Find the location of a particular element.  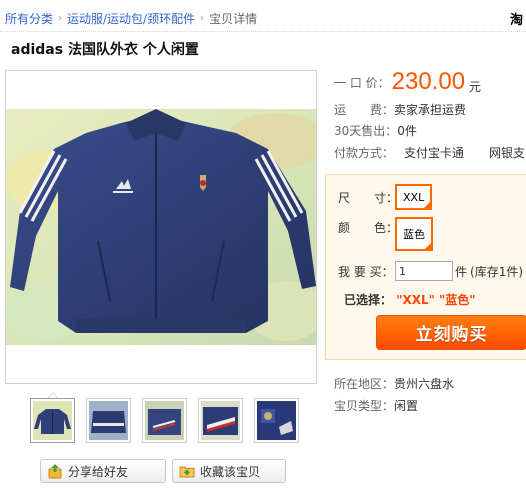

quantity-unit: 件 is located at coordinates (461, 271).